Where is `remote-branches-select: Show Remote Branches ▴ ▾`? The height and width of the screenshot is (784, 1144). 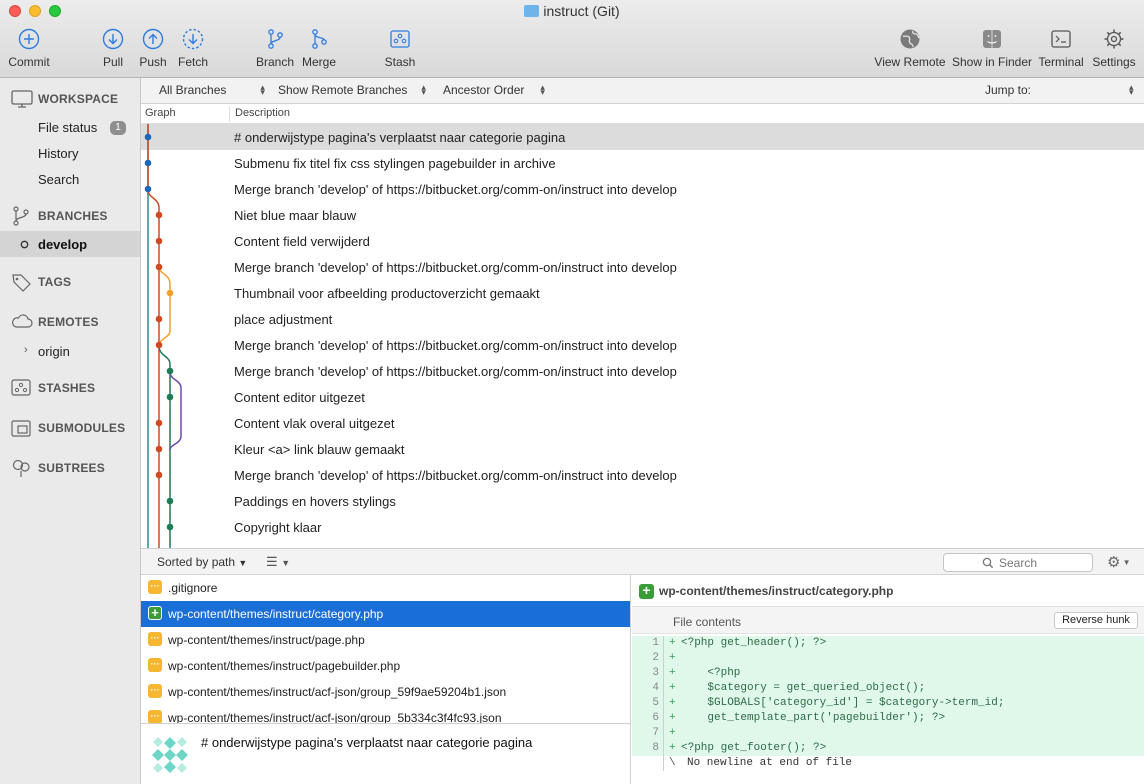
remote-branches-select: Show Remote Branches ▴ ▾ is located at coordinates (352, 90).